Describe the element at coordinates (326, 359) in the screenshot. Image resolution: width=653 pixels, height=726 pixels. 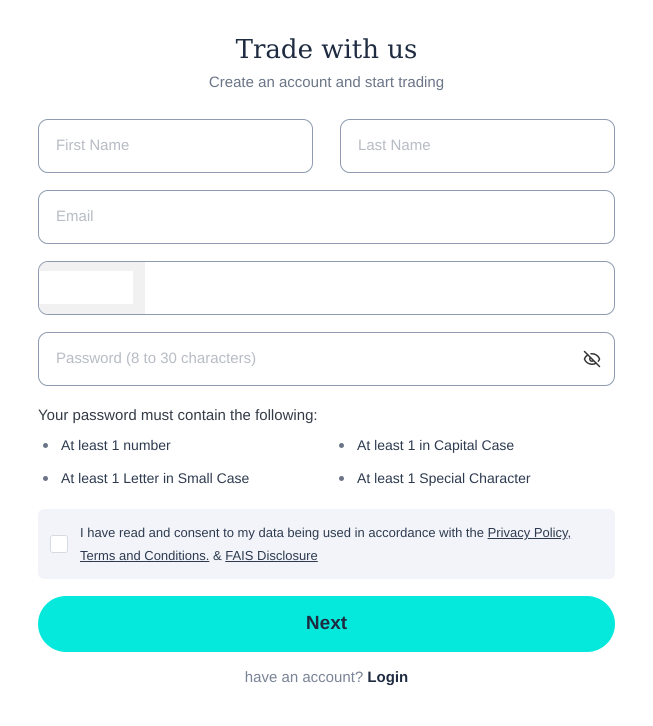
I see `password-field: Password (8 to 30 characters)` at that location.